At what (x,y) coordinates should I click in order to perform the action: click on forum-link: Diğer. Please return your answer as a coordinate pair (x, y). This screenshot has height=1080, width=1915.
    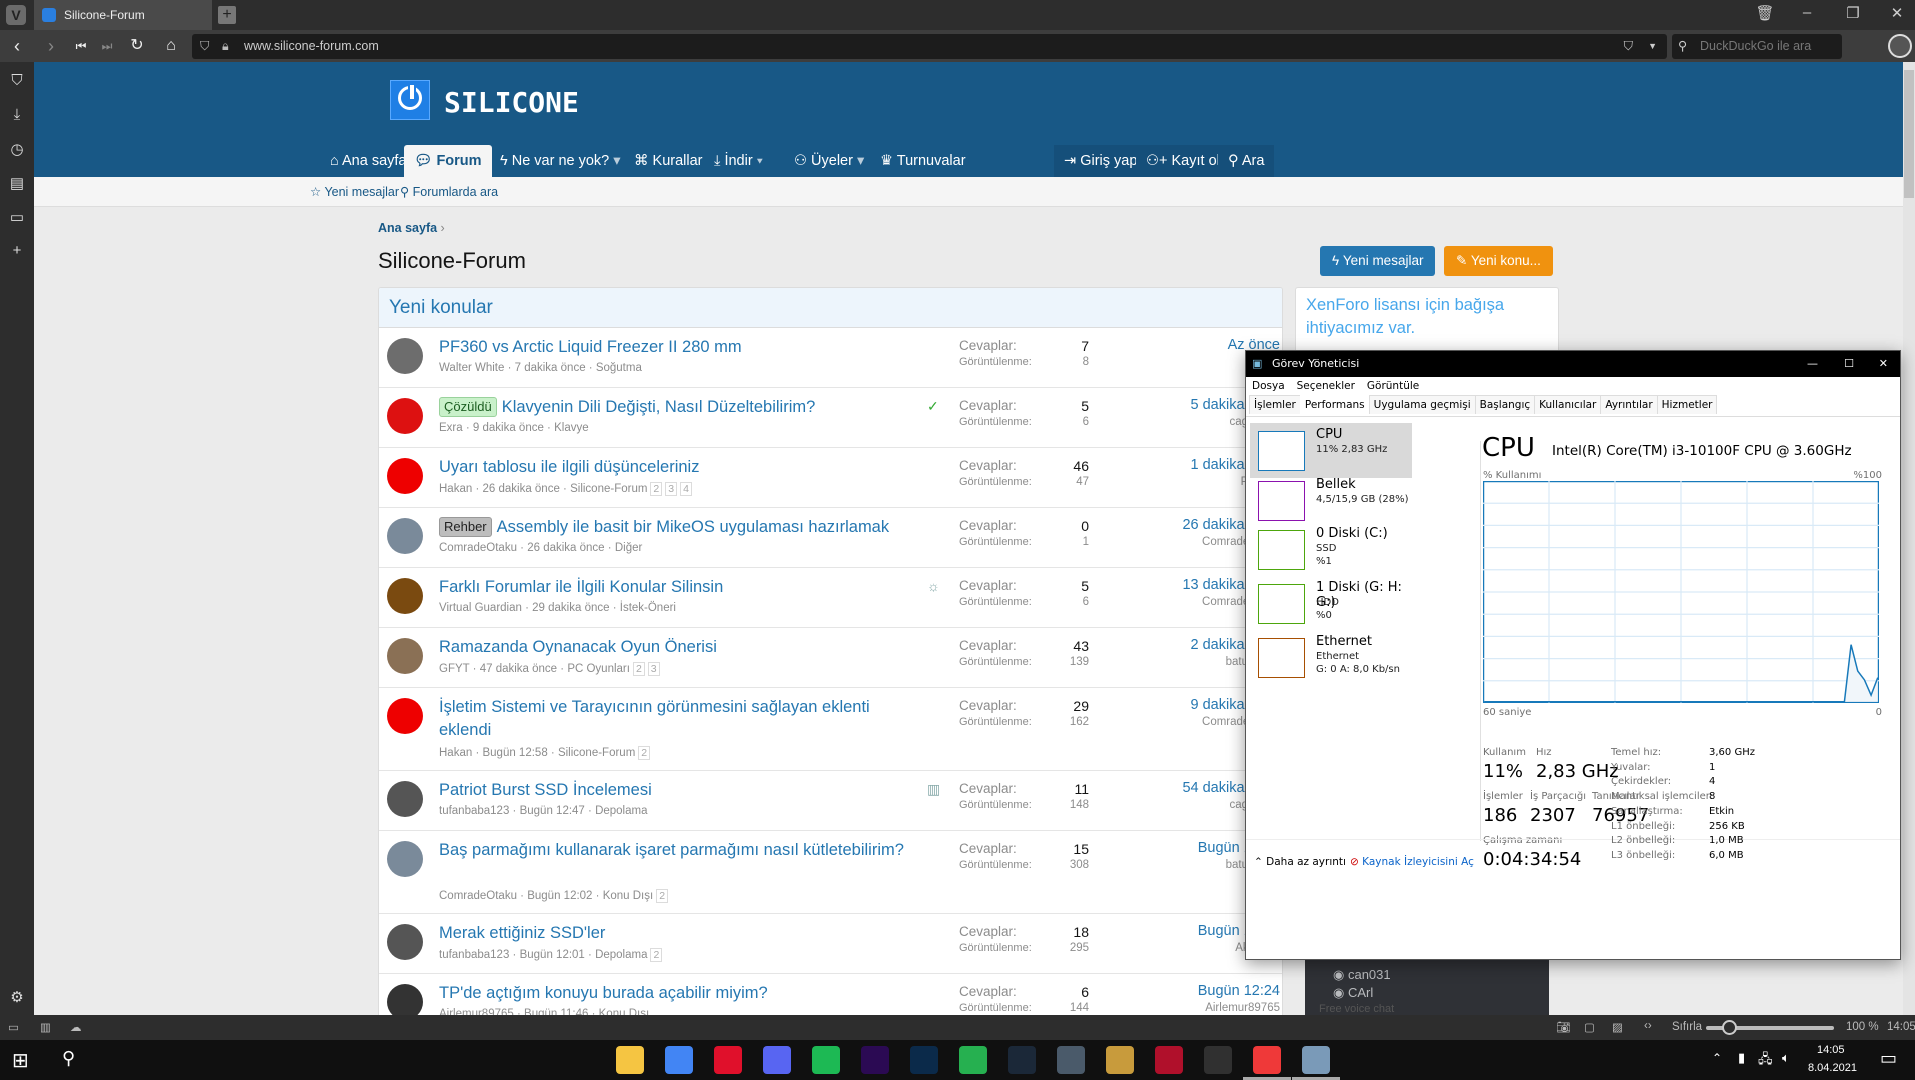
    Looking at the image, I should click on (628, 548).